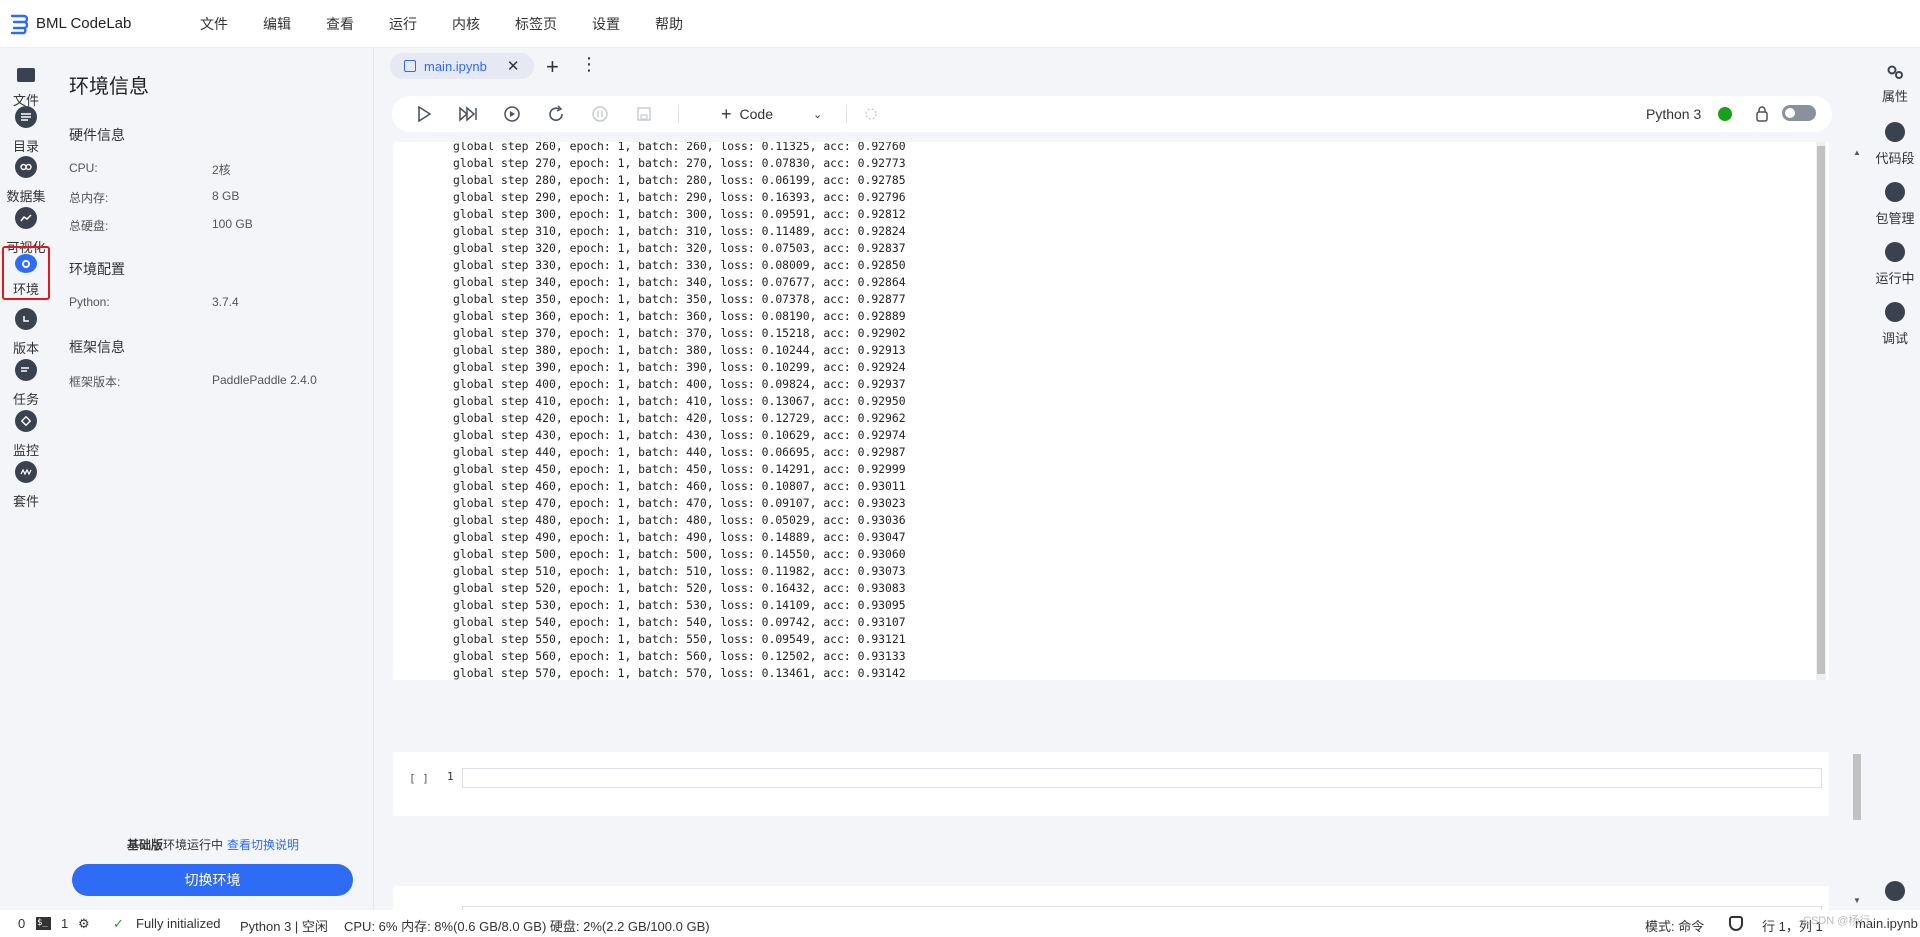 This screenshot has height=937, width=1920. What do you see at coordinates (1895, 312) in the screenshot?
I see `debug-icon` at bounding box center [1895, 312].